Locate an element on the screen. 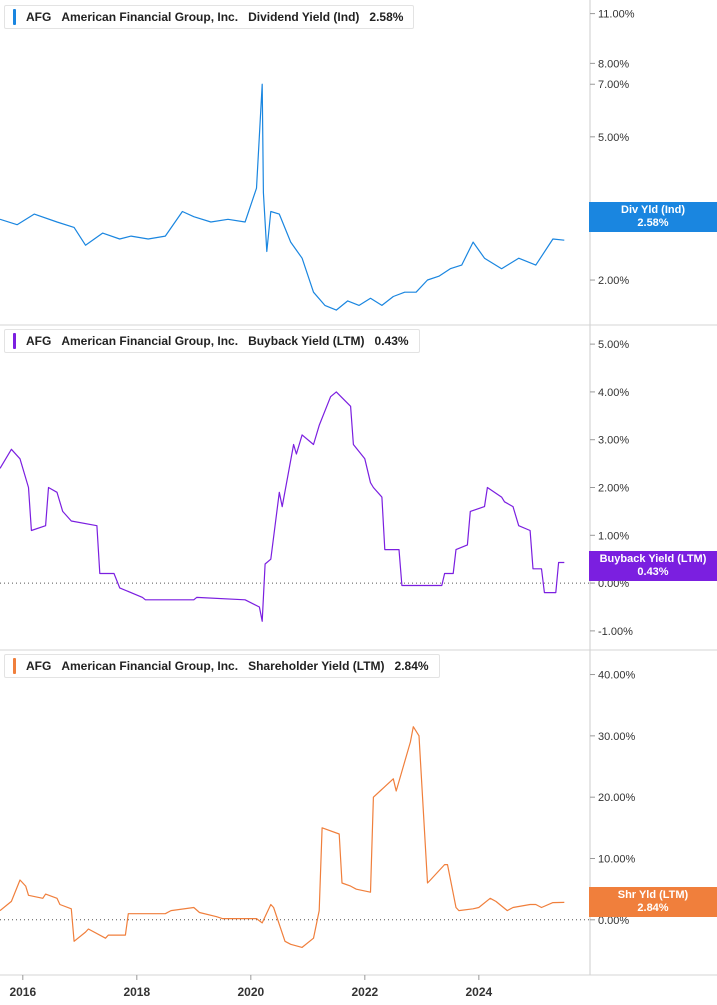 The height and width of the screenshot is (1005, 717). x-tick-label: 2016 is located at coordinates (22, 992).